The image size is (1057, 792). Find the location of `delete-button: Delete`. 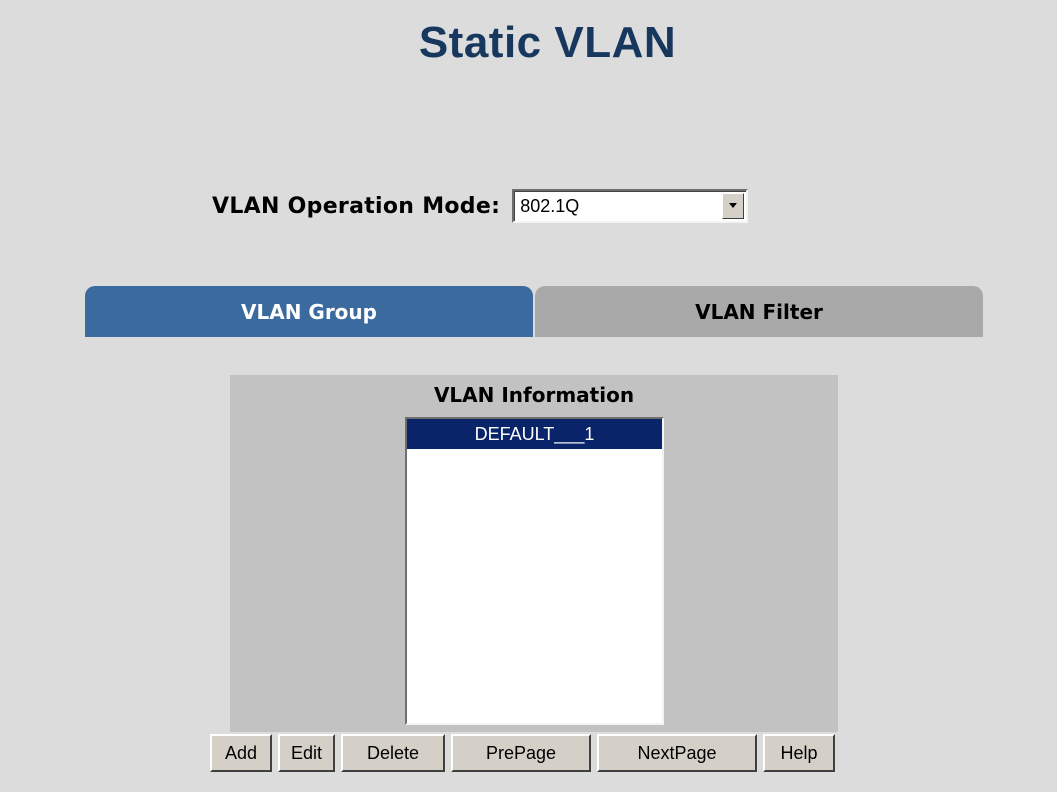

delete-button: Delete is located at coordinates (393, 753).